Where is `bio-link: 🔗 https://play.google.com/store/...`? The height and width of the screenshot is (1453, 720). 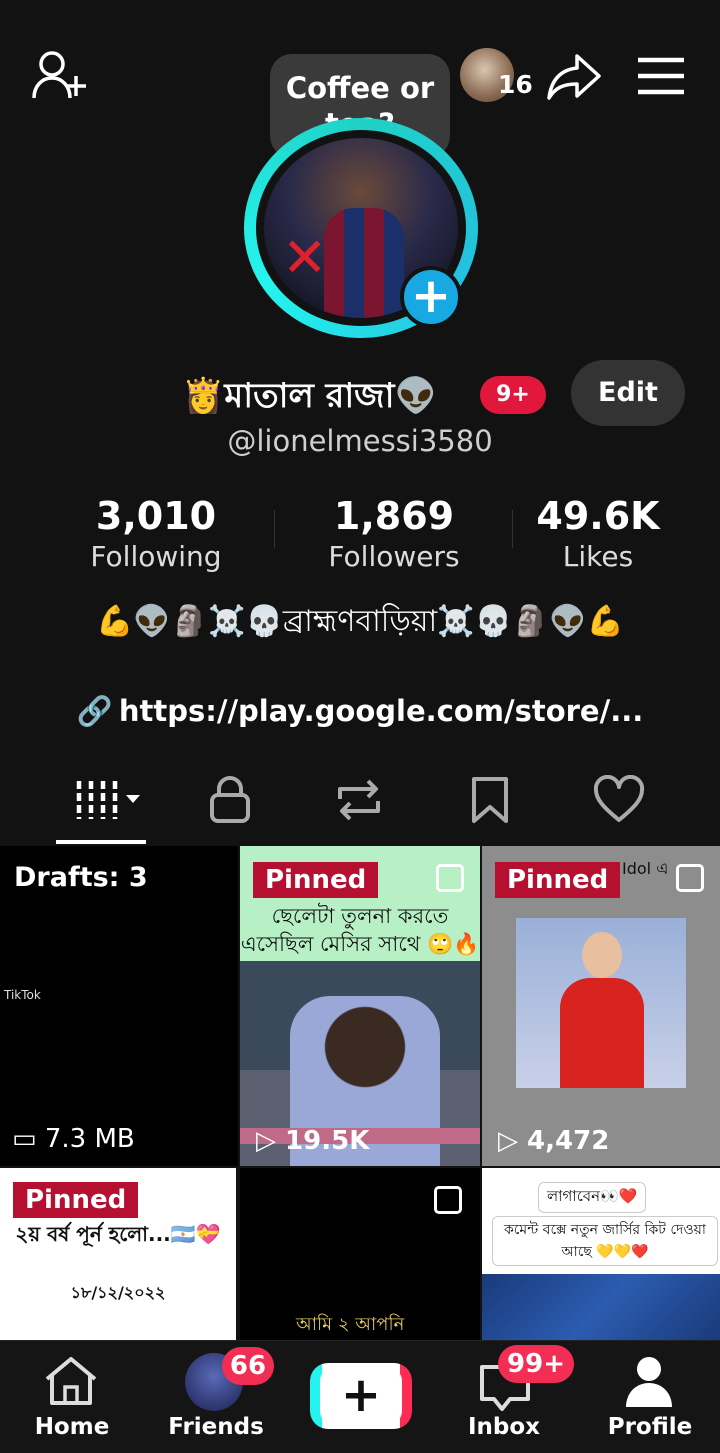
bio-link: 🔗 https://play.google.com/store/... is located at coordinates (360, 711).